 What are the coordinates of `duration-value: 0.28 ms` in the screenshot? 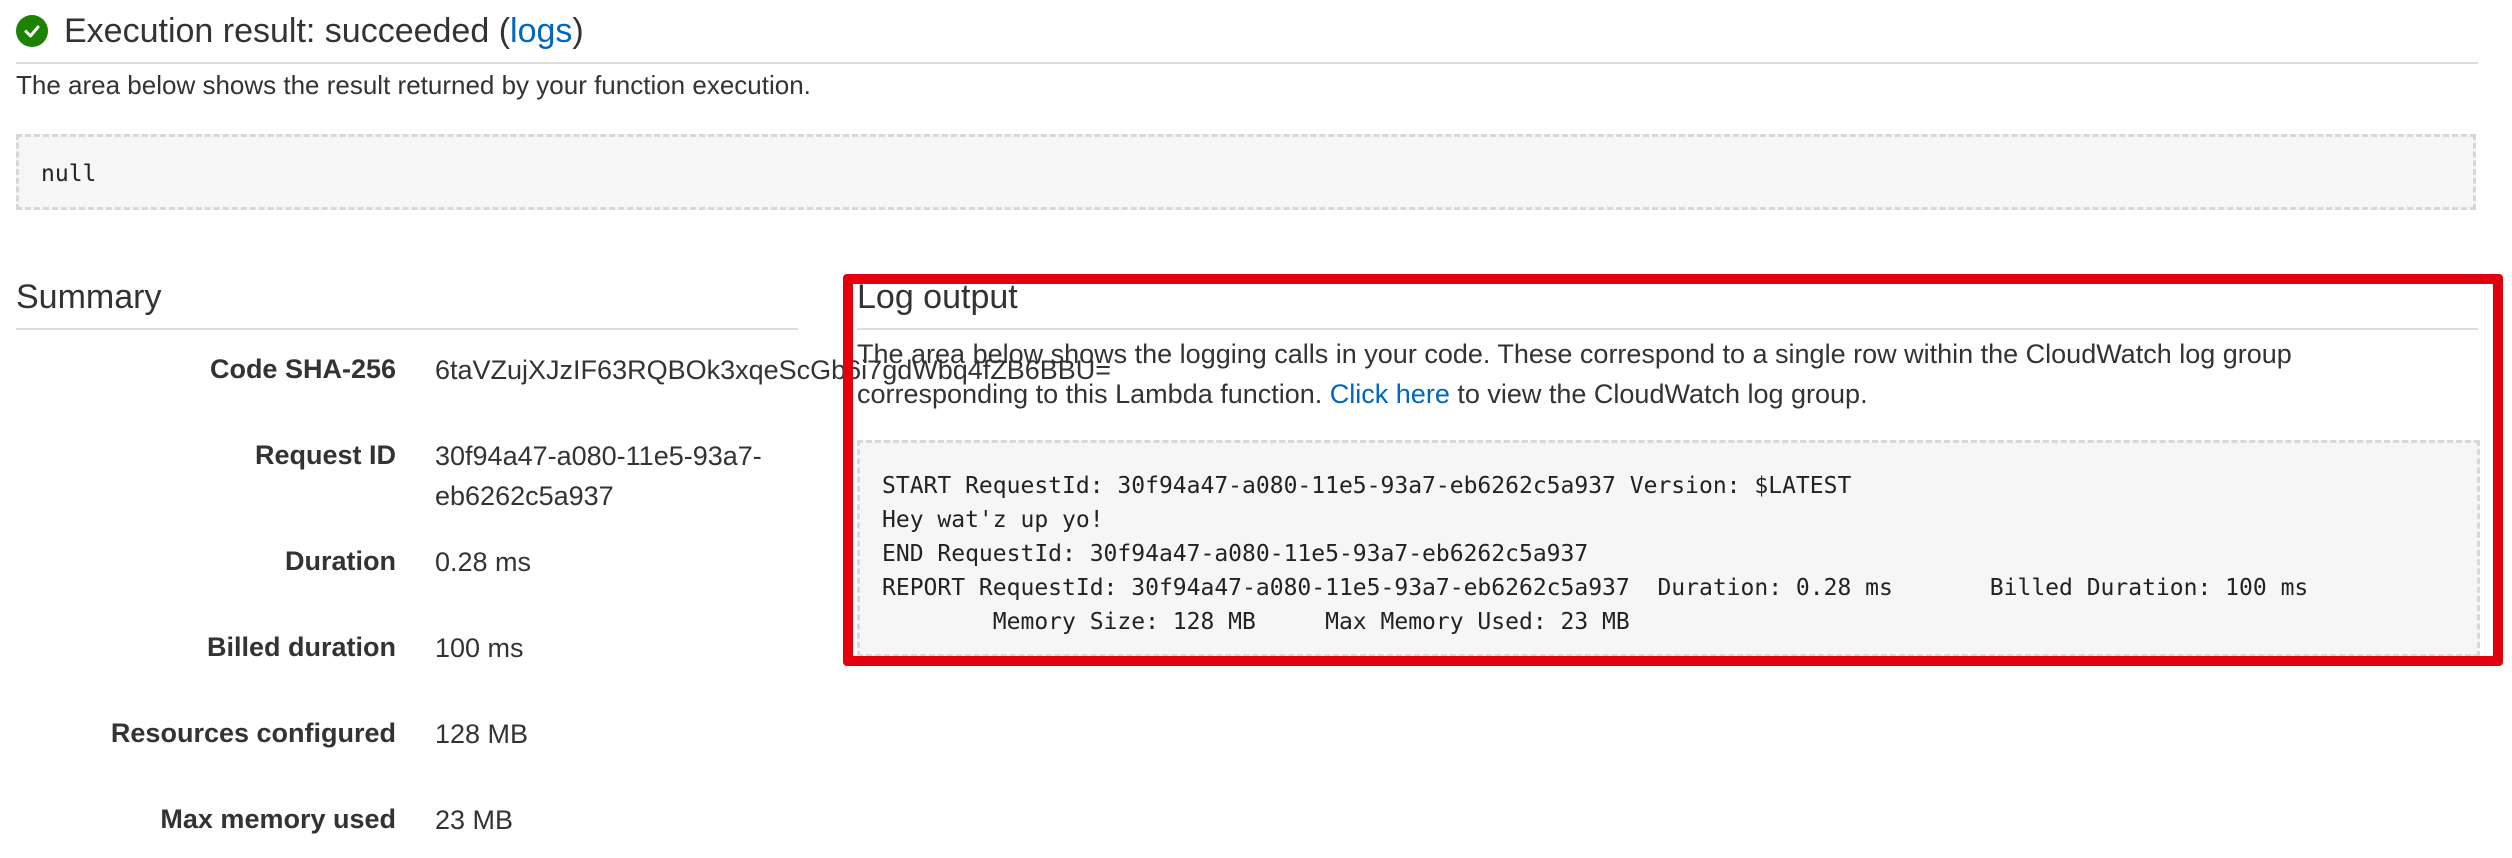 It's located at (483, 562).